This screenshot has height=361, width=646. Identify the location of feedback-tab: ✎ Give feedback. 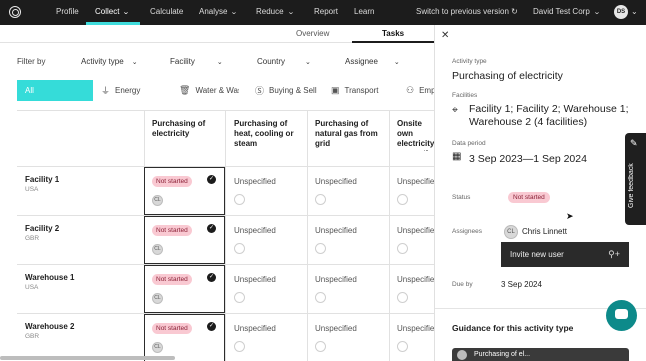
(635, 179).